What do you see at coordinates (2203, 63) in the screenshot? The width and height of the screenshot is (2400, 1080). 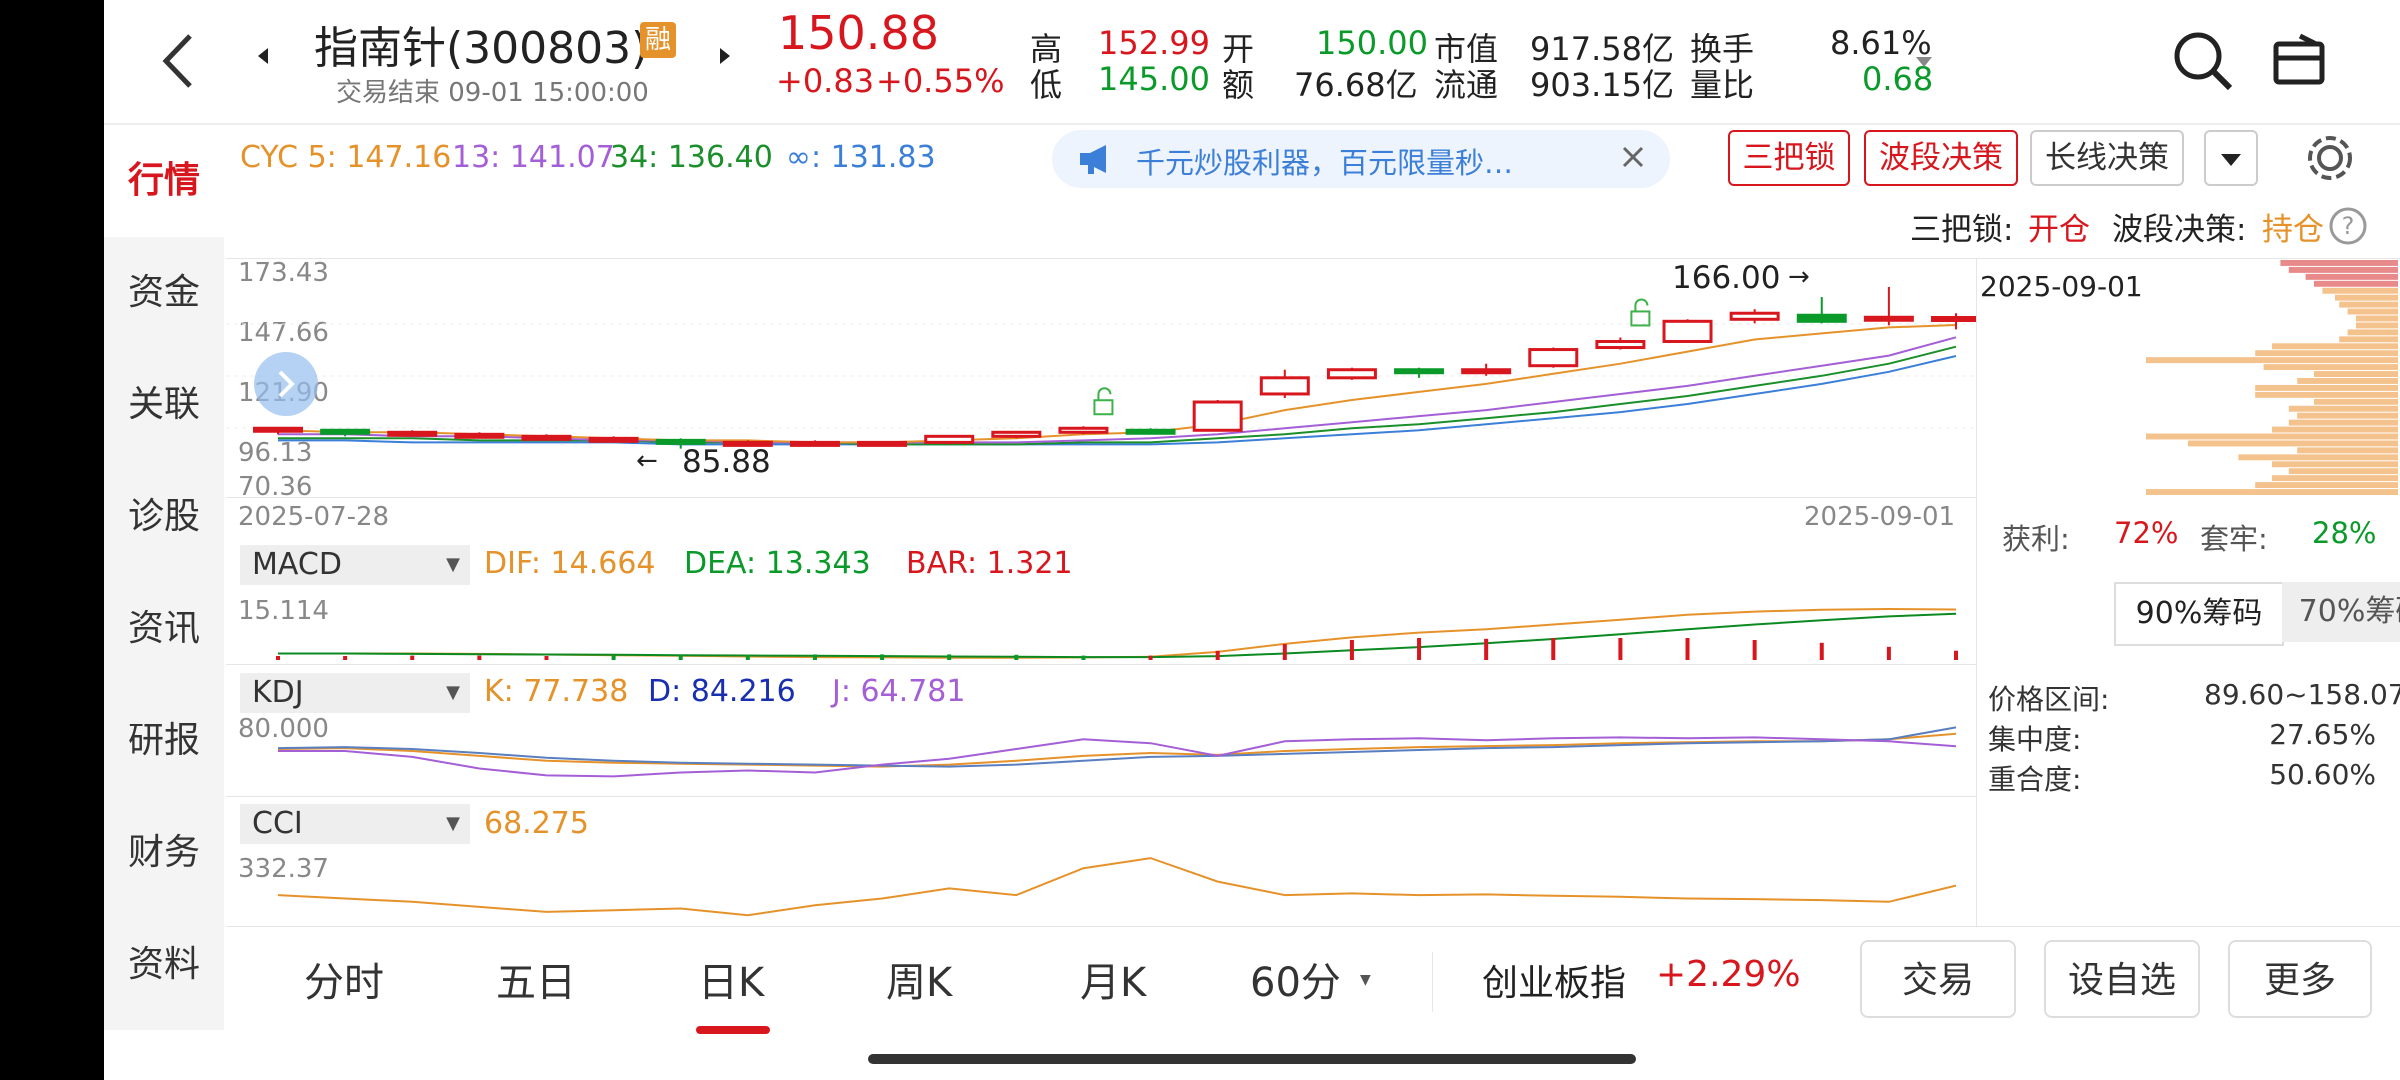 I see `search-button` at bounding box center [2203, 63].